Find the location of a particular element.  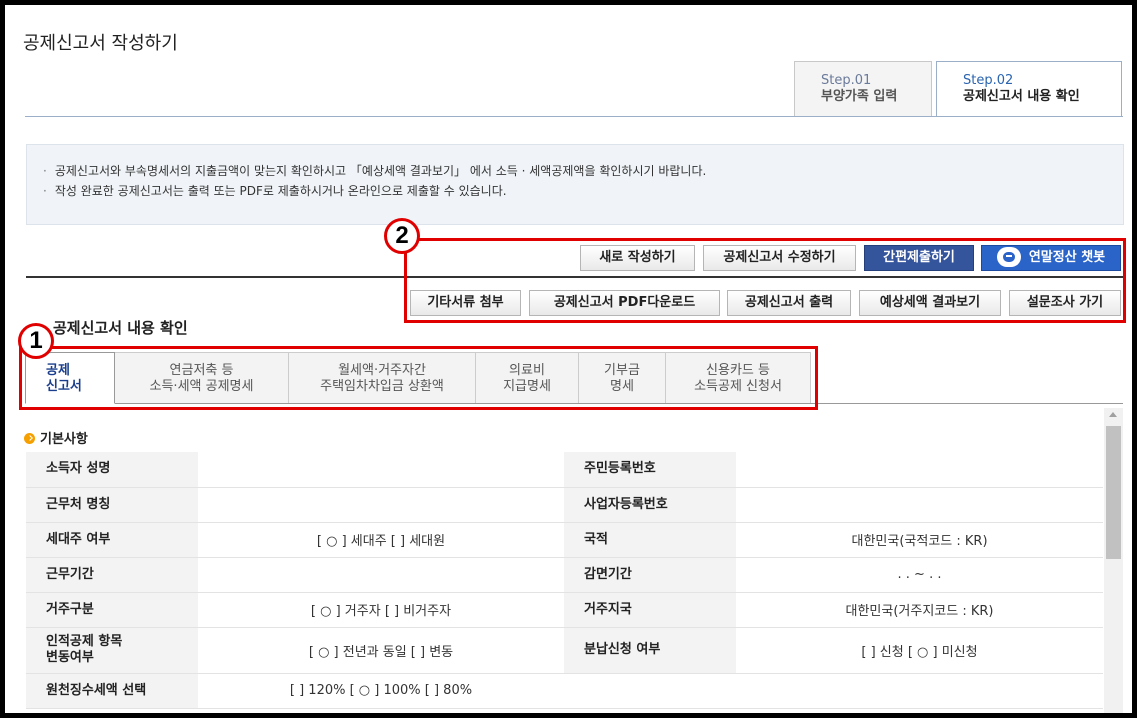

label-business-number: 사업자등록번호 is located at coordinates (650, 505).